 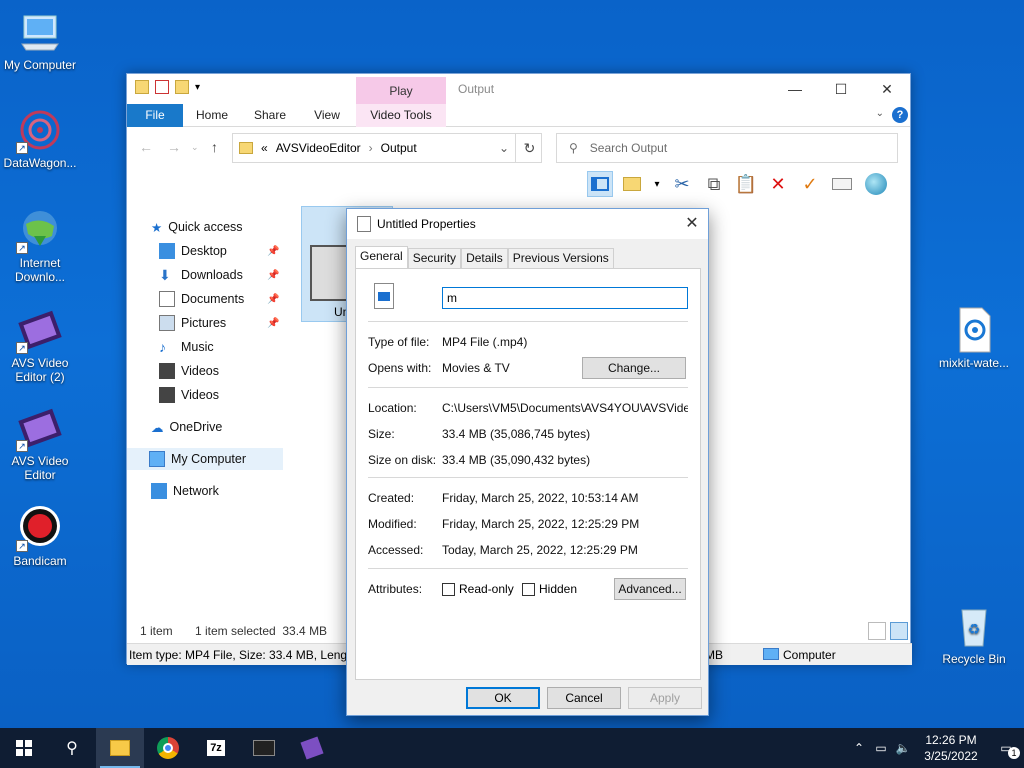 What do you see at coordinates (504, 148) in the screenshot?
I see `address-dropdown-icon: ⌄` at bounding box center [504, 148].